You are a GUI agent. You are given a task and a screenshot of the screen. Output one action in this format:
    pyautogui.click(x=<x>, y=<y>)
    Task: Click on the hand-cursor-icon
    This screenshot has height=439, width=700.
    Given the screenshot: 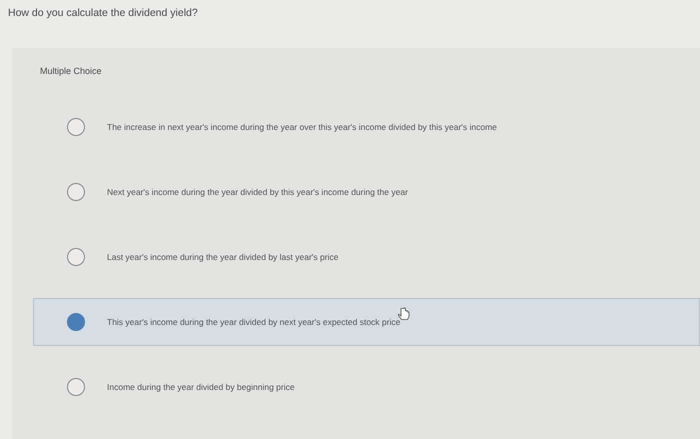 What is the action you would take?
    pyautogui.click(x=404, y=314)
    